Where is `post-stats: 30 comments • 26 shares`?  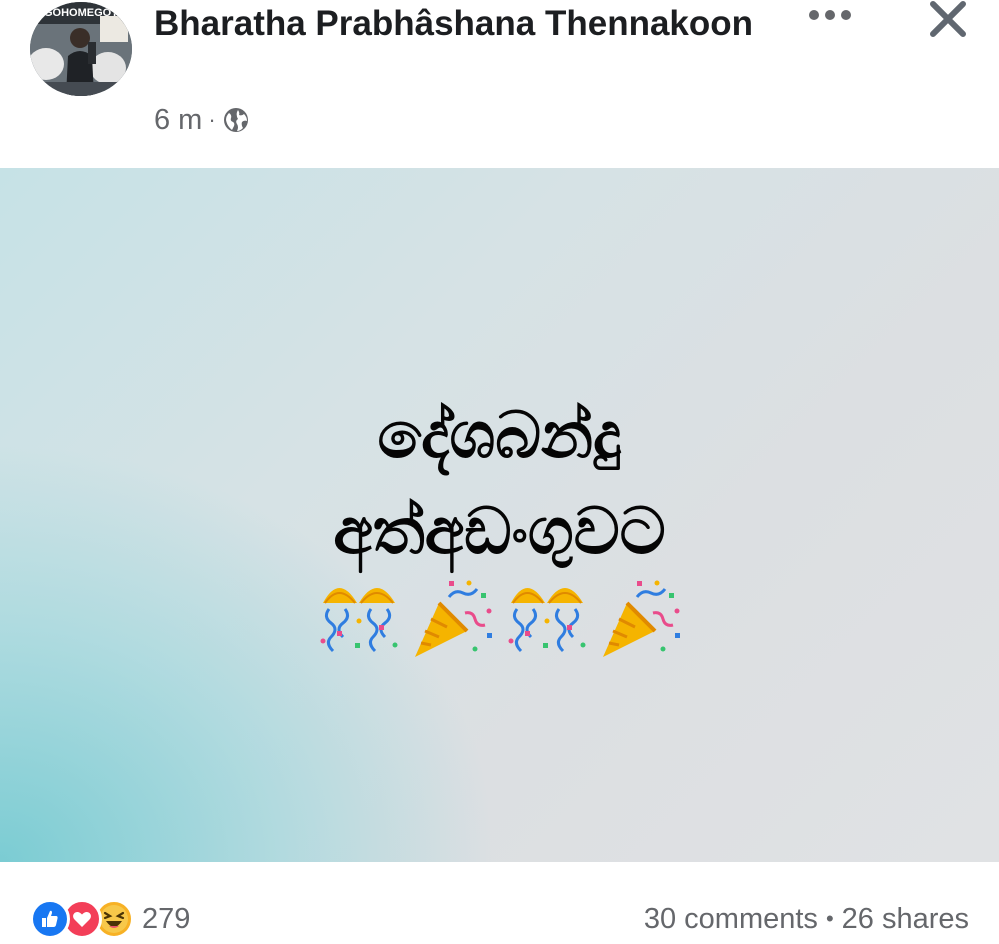
post-stats: 30 comments • 26 shares is located at coordinates (806, 919).